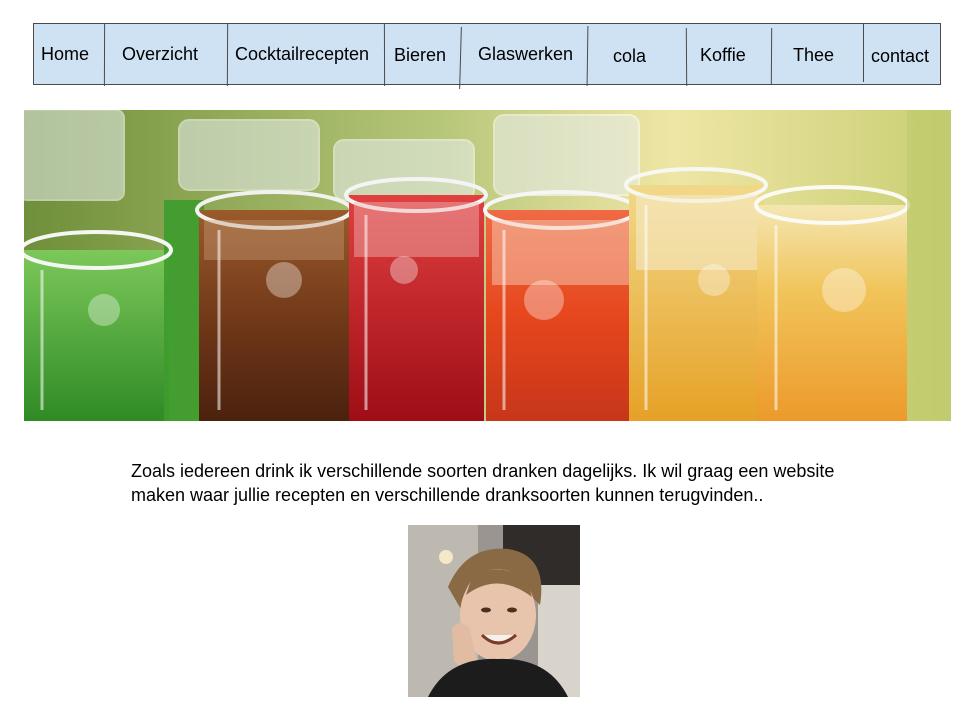 The image size is (960, 720). I want to click on nav-home: Home, so click(69, 54).